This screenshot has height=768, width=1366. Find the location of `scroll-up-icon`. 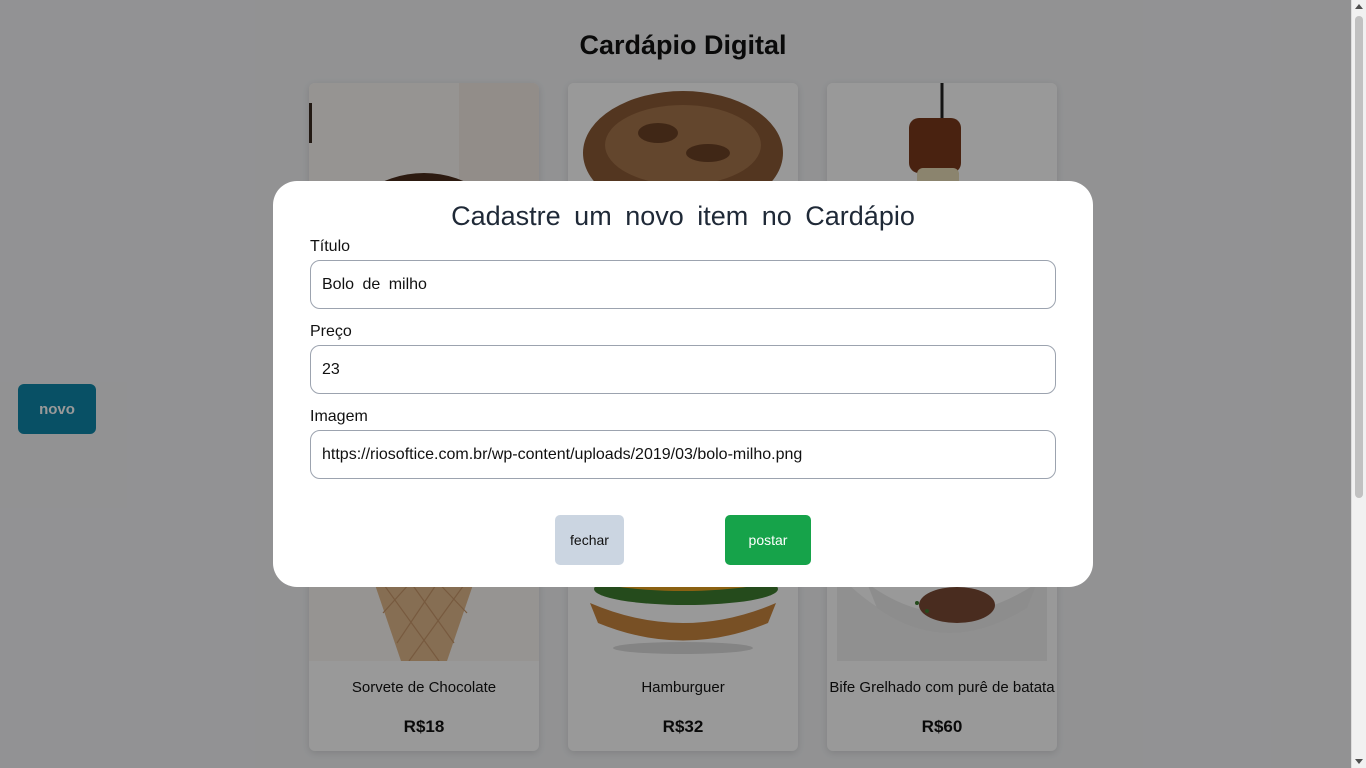

scroll-up-icon is located at coordinates (1359, 6).